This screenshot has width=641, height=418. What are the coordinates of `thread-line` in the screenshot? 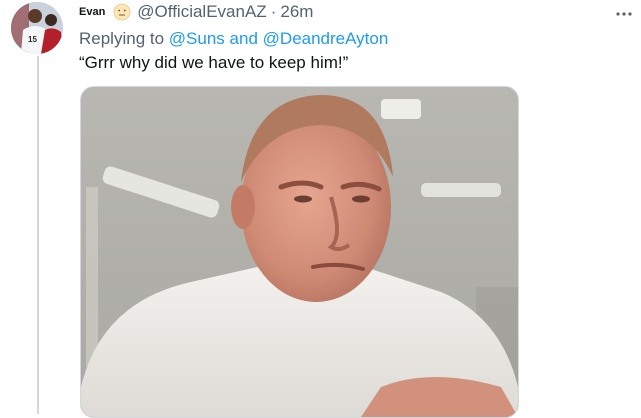 It's located at (38, 235).